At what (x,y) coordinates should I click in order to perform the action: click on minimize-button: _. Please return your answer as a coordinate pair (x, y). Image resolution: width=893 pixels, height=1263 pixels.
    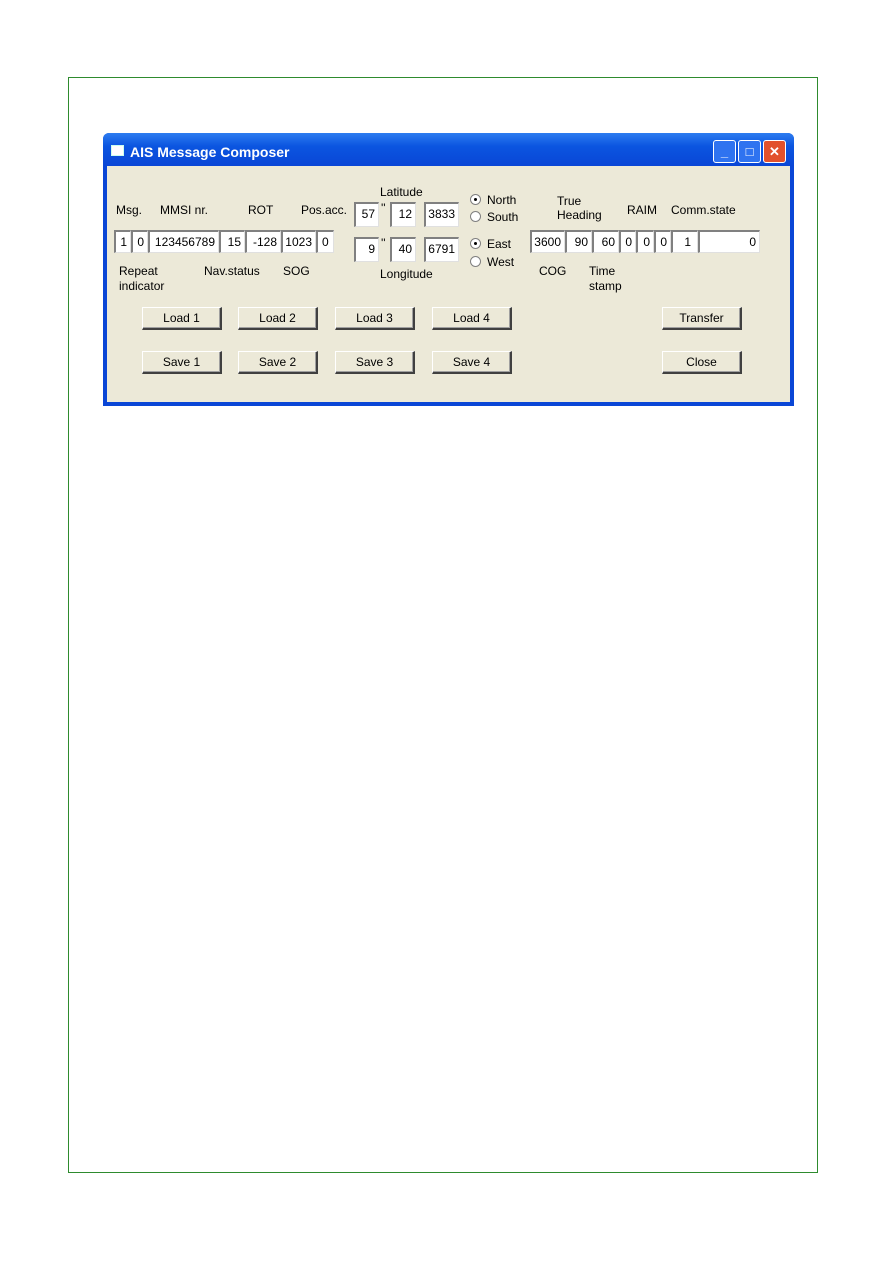
    Looking at the image, I should click on (724, 151).